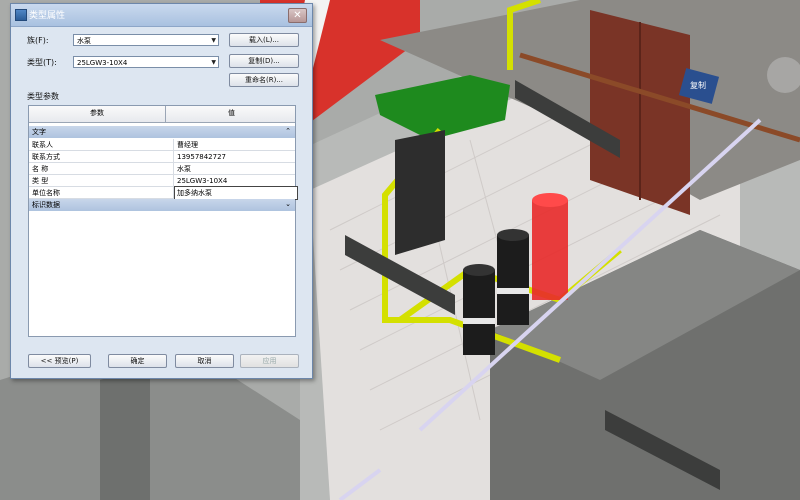 The image size is (800, 500). I want to click on type-value: 25LGW3-10X4, so click(102, 63).